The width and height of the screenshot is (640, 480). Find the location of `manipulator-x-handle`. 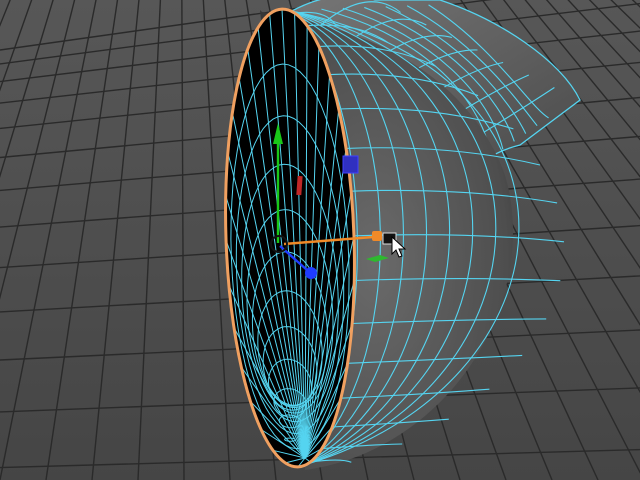

manipulator-x-handle is located at coordinates (377, 236).